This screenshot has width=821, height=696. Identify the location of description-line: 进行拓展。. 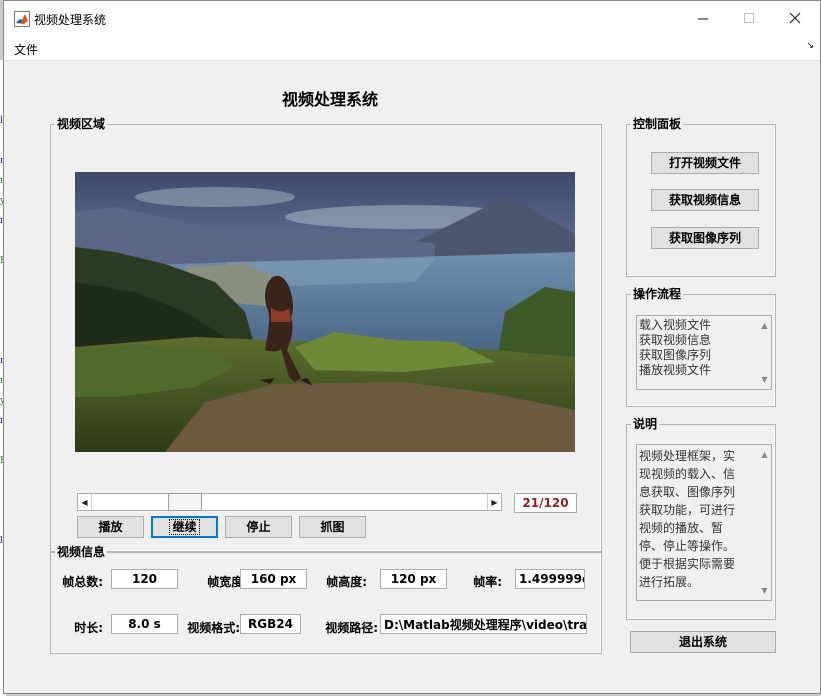
(669, 582).